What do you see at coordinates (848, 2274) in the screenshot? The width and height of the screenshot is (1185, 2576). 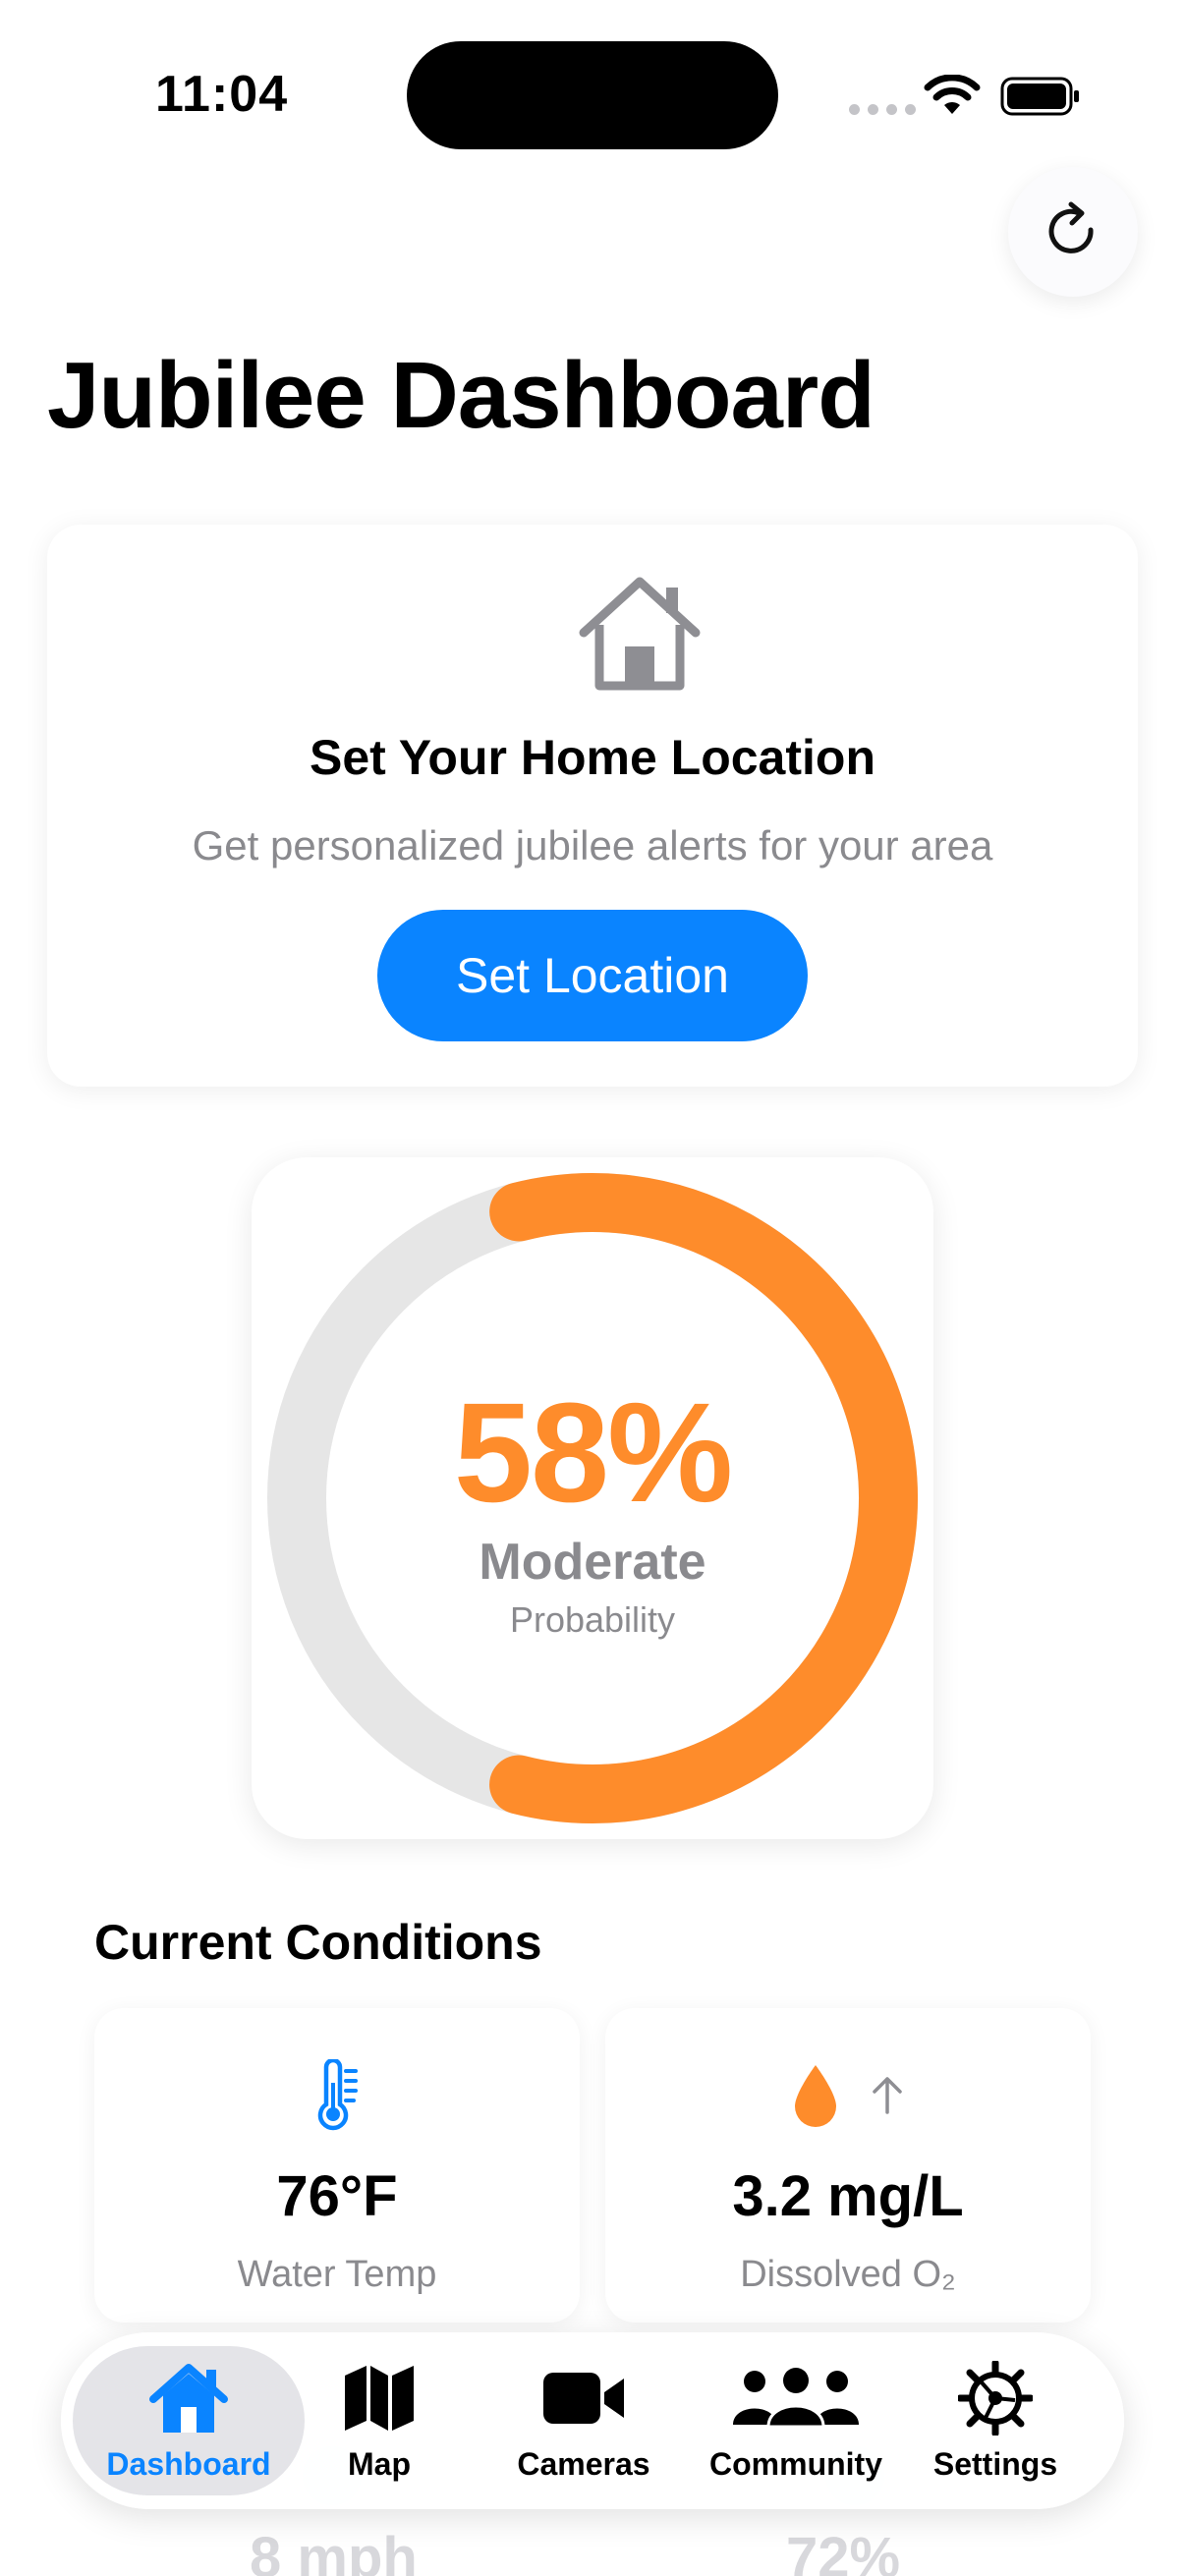 I see `dissolved-oxygen-label: Dissolved O₂` at bounding box center [848, 2274].